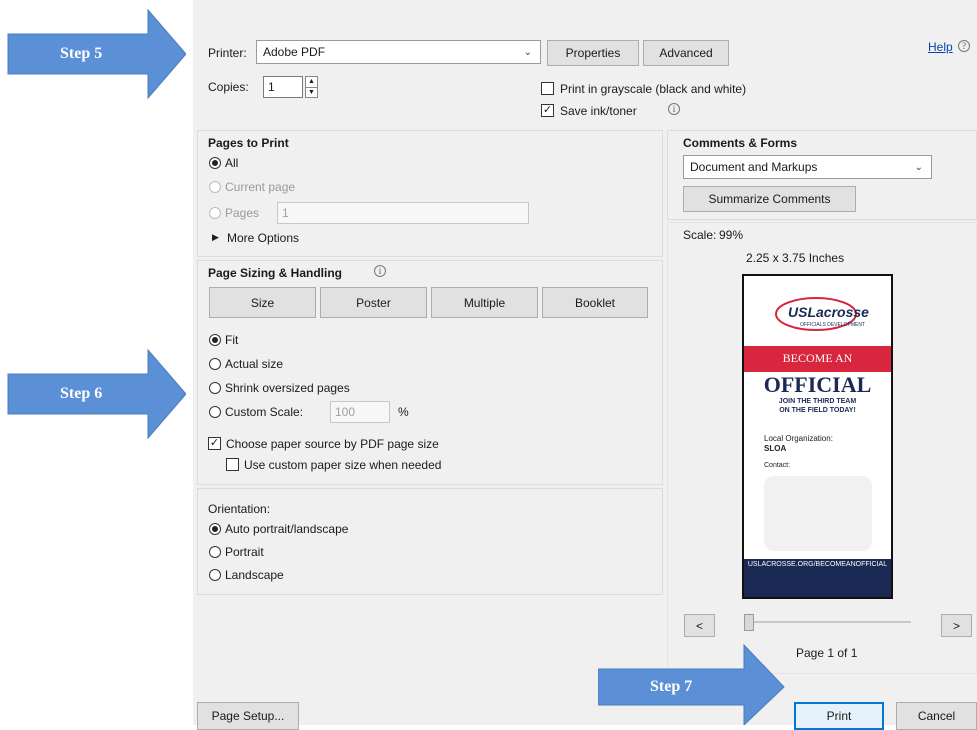 The image size is (977, 730). I want to click on printer-select: Adobe PDF ⌄, so click(398, 52).